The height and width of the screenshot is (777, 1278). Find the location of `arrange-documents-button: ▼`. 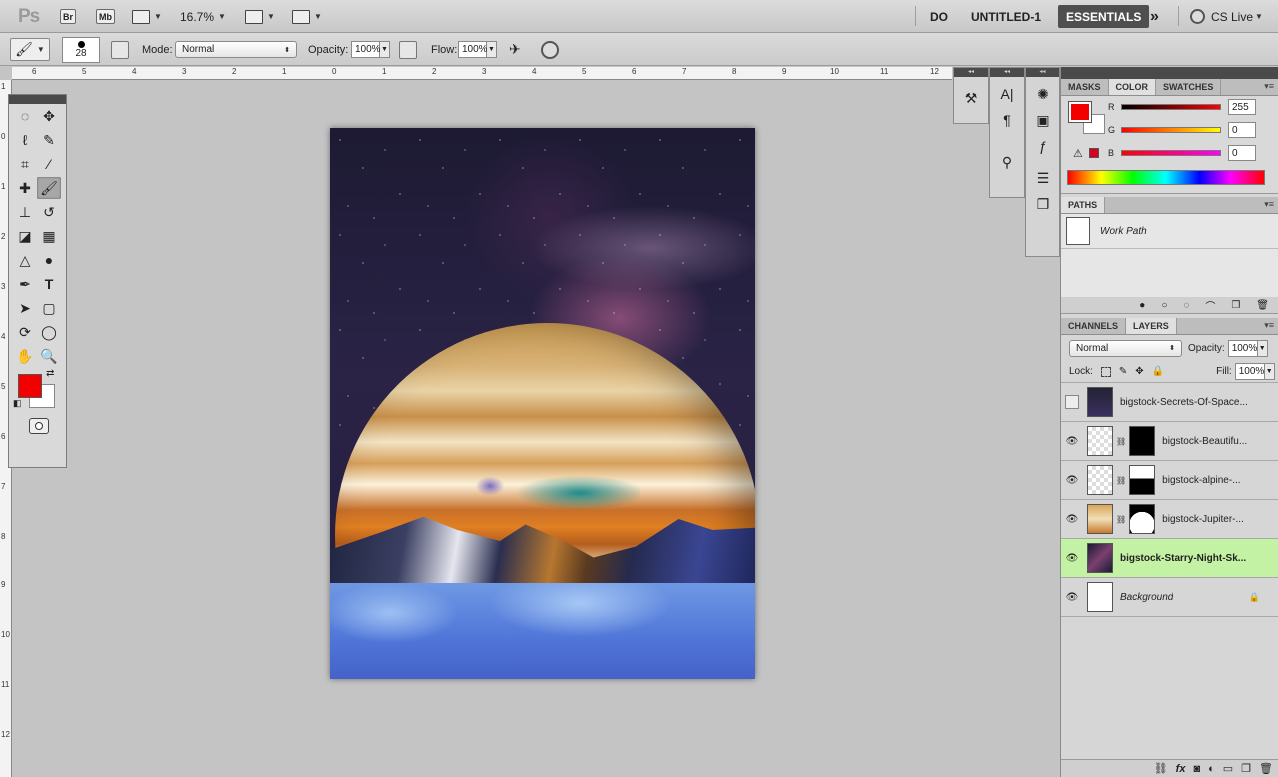

arrange-documents-button: ▼ is located at coordinates (260, 16).